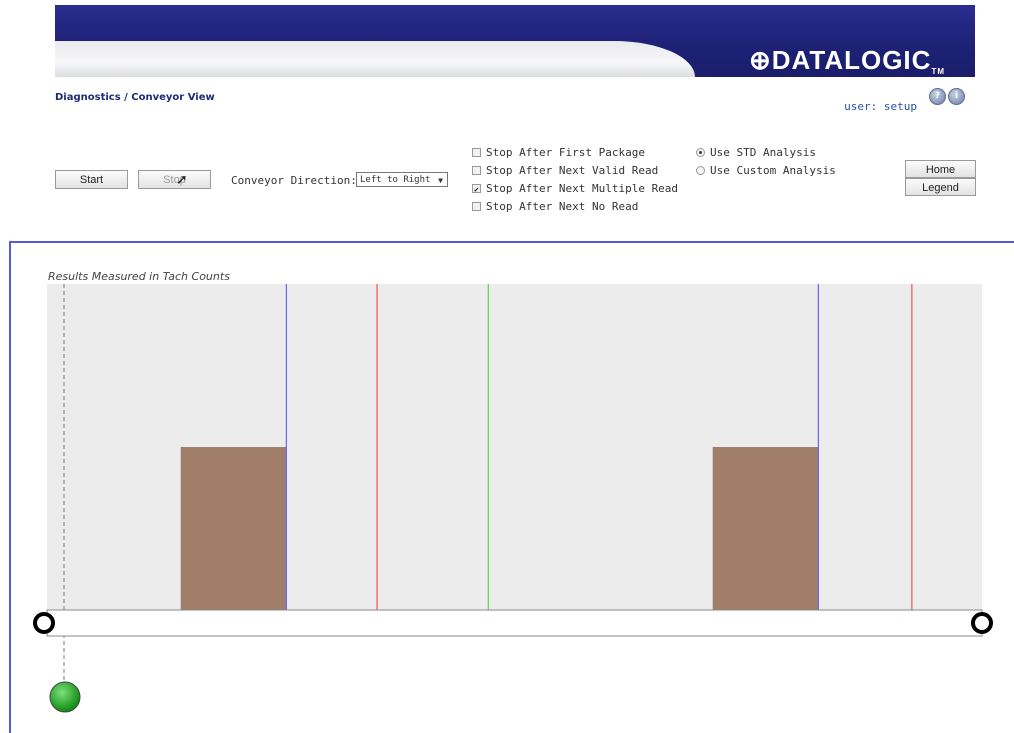  What do you see at coordinates (982, 623) in the screenshot?
I see `right-roller-icon` at bounding box center [982, 623].